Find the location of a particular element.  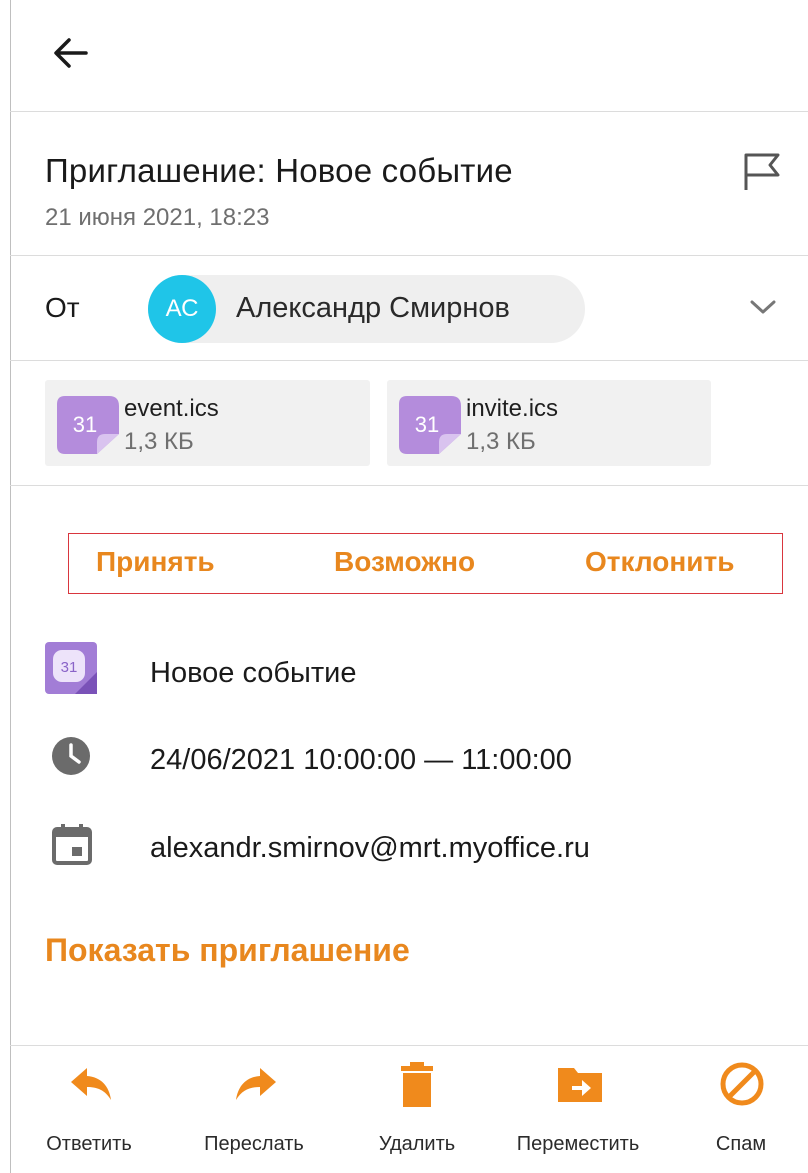

attachment-name: invite.ics is located at coordinates (512, 408).